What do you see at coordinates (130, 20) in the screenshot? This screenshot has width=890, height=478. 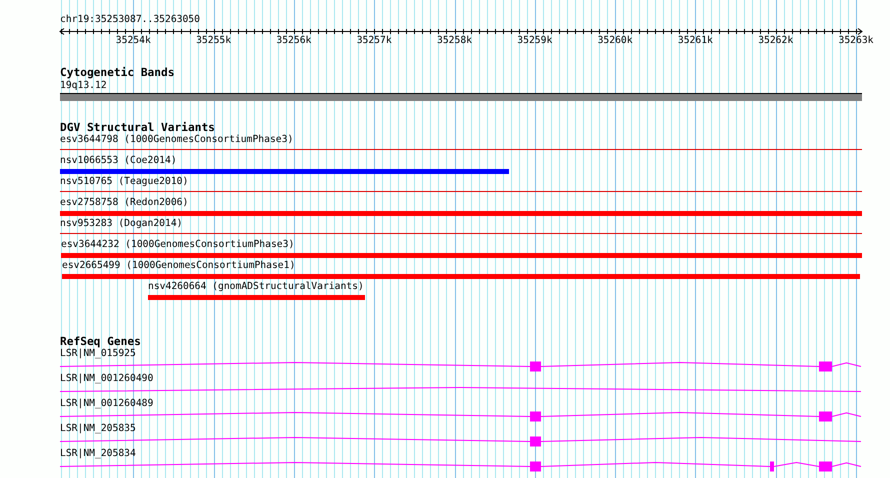 I see `location-label: chr19:35253087..35263050` at bounding box center [130, 20].